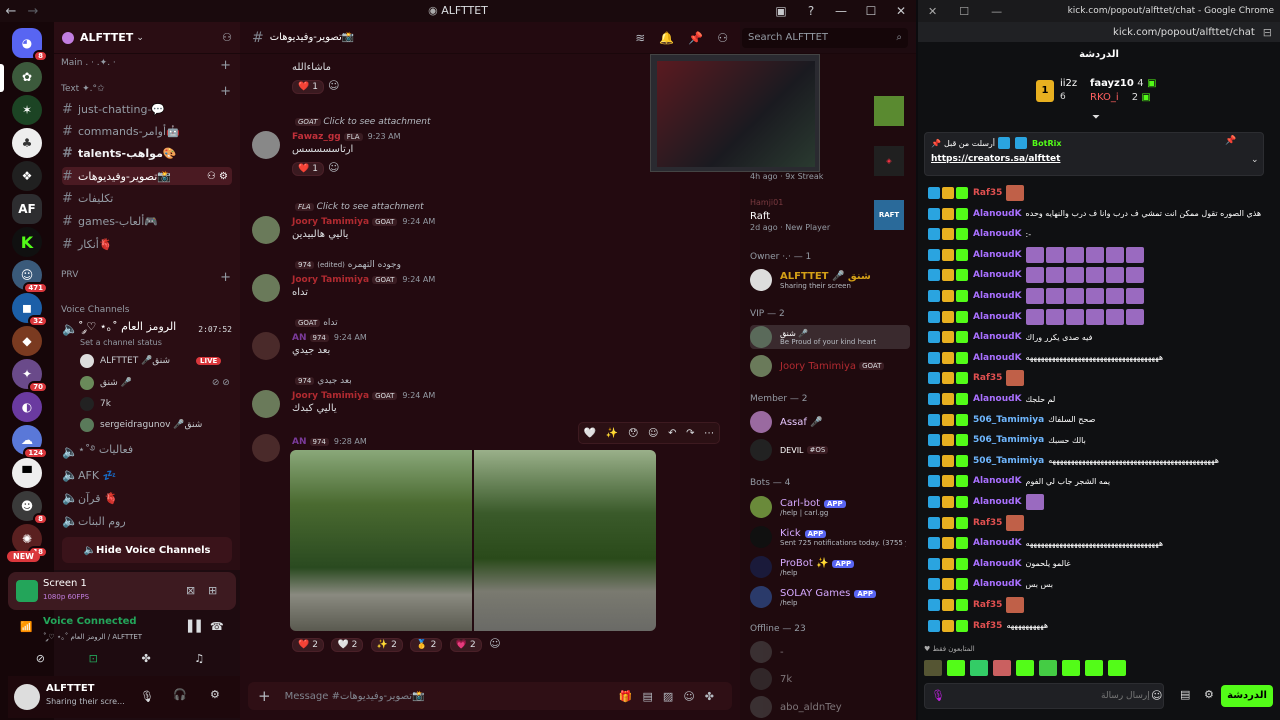 The height and width of the screenshot is (720, 1280). Describe the element at coordinates (426, 645) in the screenshot. I see `reaction: 🥇 2` at that location.